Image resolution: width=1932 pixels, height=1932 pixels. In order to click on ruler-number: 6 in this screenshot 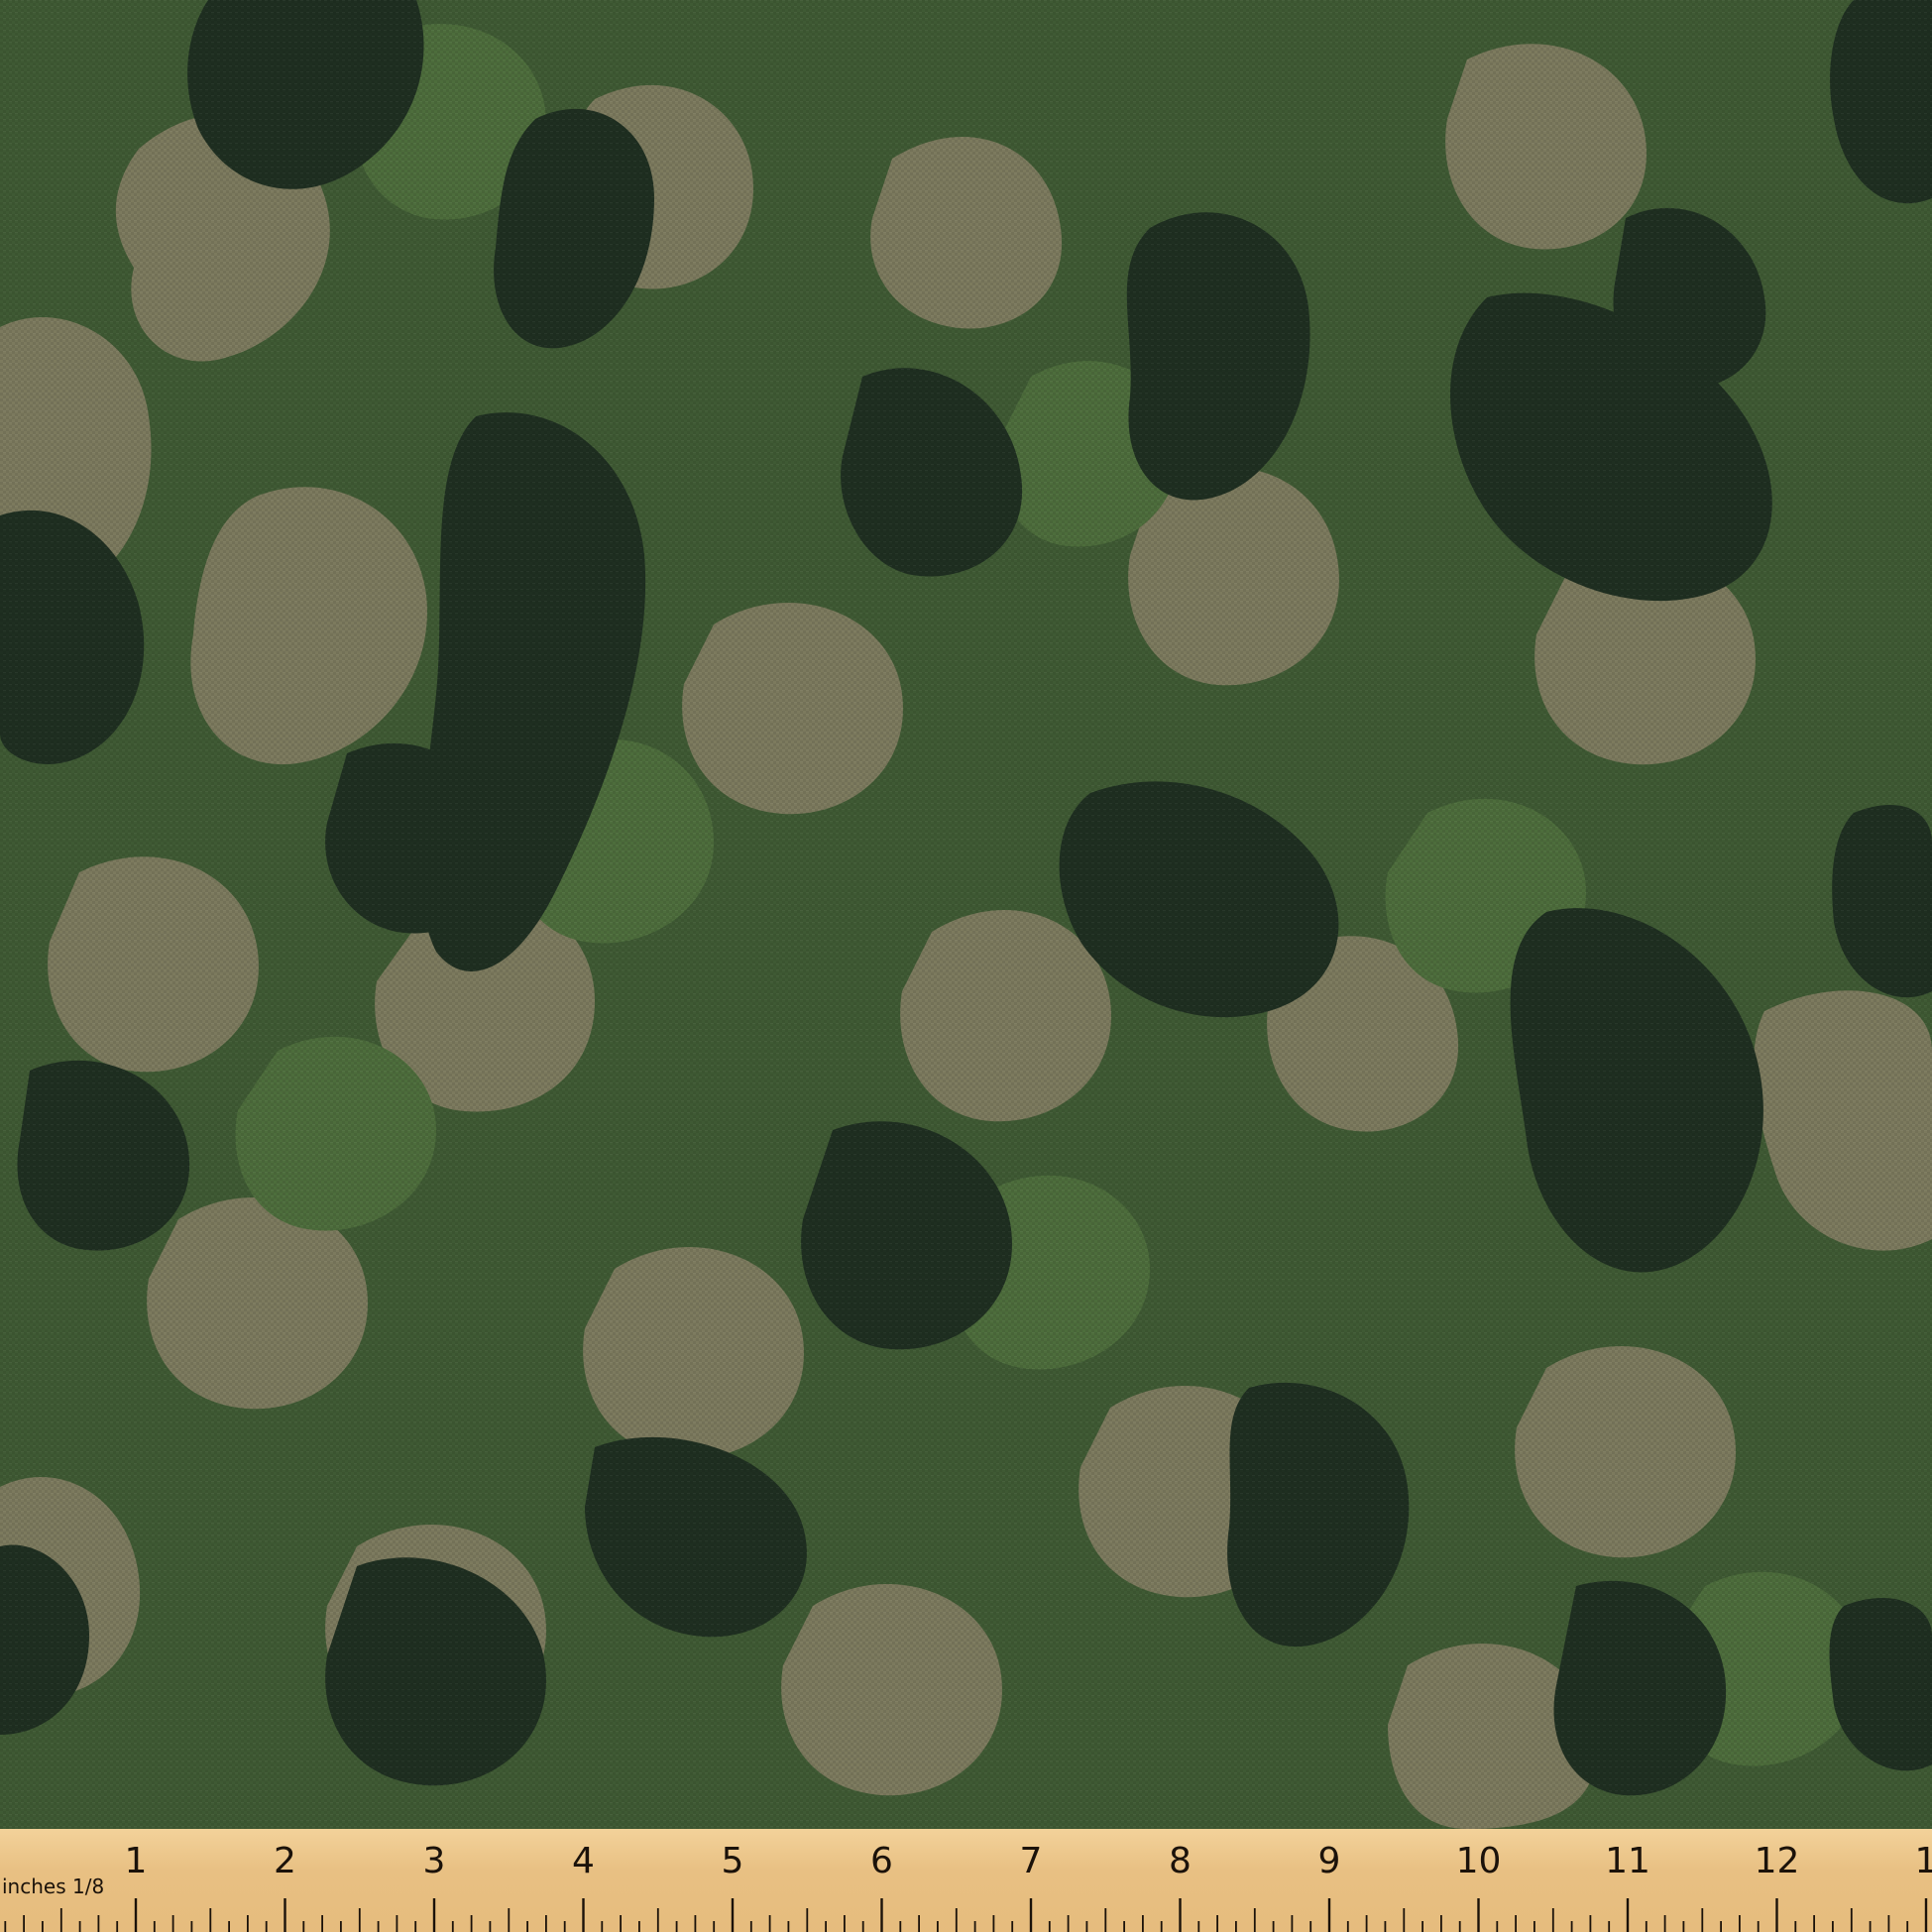, I will do `click(881, 1861)`.